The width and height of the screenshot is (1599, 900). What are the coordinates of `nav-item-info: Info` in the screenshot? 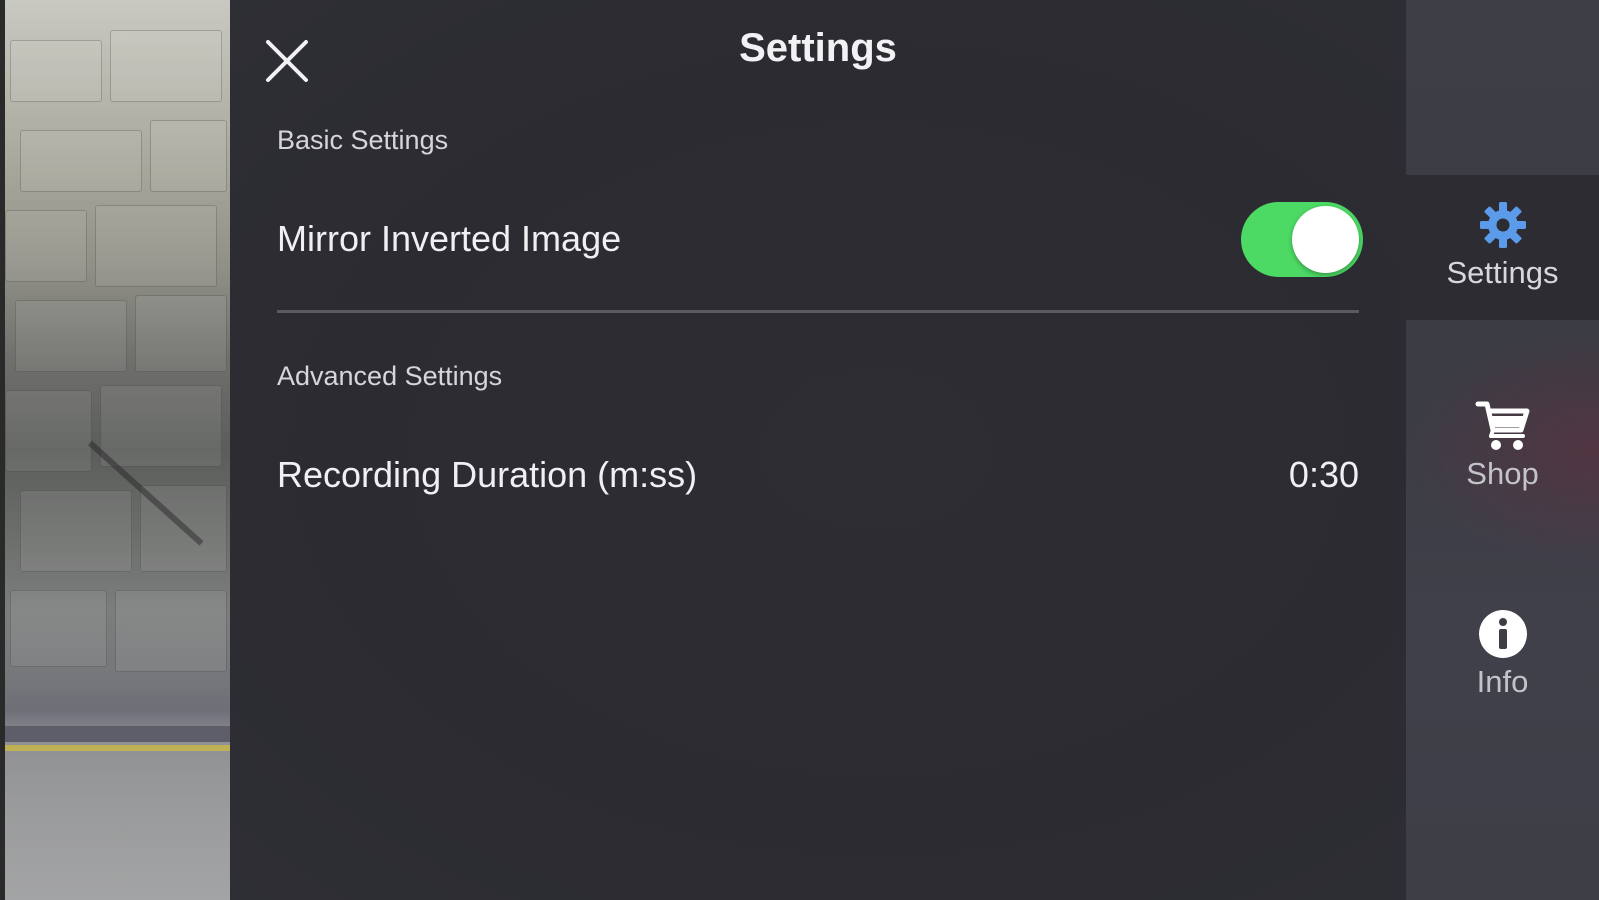 It's located at (1502, 663).